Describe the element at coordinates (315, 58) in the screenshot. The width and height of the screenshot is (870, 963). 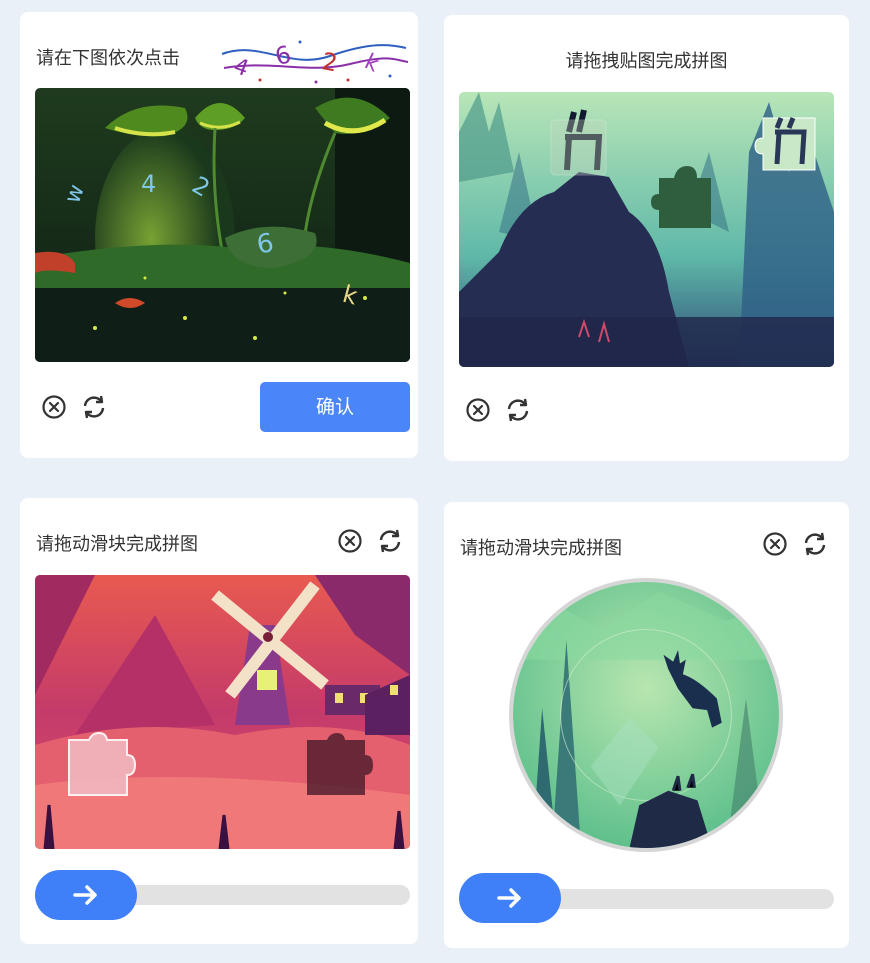
I see `target-characters-image: 4 6 2 k` at that location.